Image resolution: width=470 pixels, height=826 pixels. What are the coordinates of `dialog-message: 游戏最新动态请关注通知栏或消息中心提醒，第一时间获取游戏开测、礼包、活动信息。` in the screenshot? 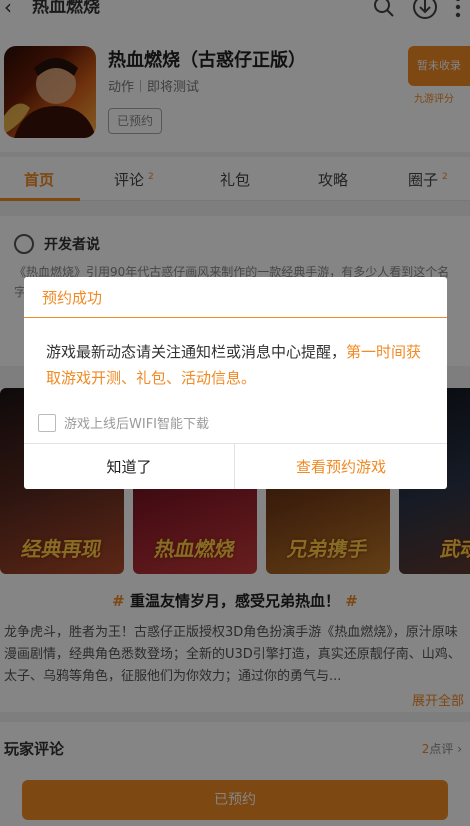 It's located at (234, 365).